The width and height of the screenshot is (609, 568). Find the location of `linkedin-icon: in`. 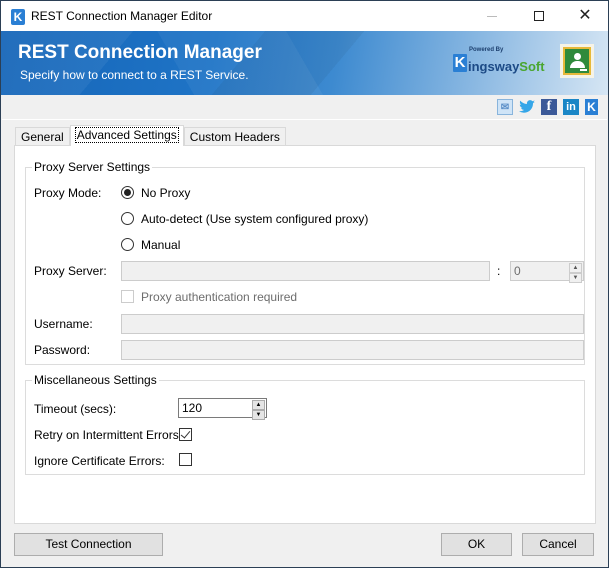

linkedin-icon: in is located at coordinates (571, 107).